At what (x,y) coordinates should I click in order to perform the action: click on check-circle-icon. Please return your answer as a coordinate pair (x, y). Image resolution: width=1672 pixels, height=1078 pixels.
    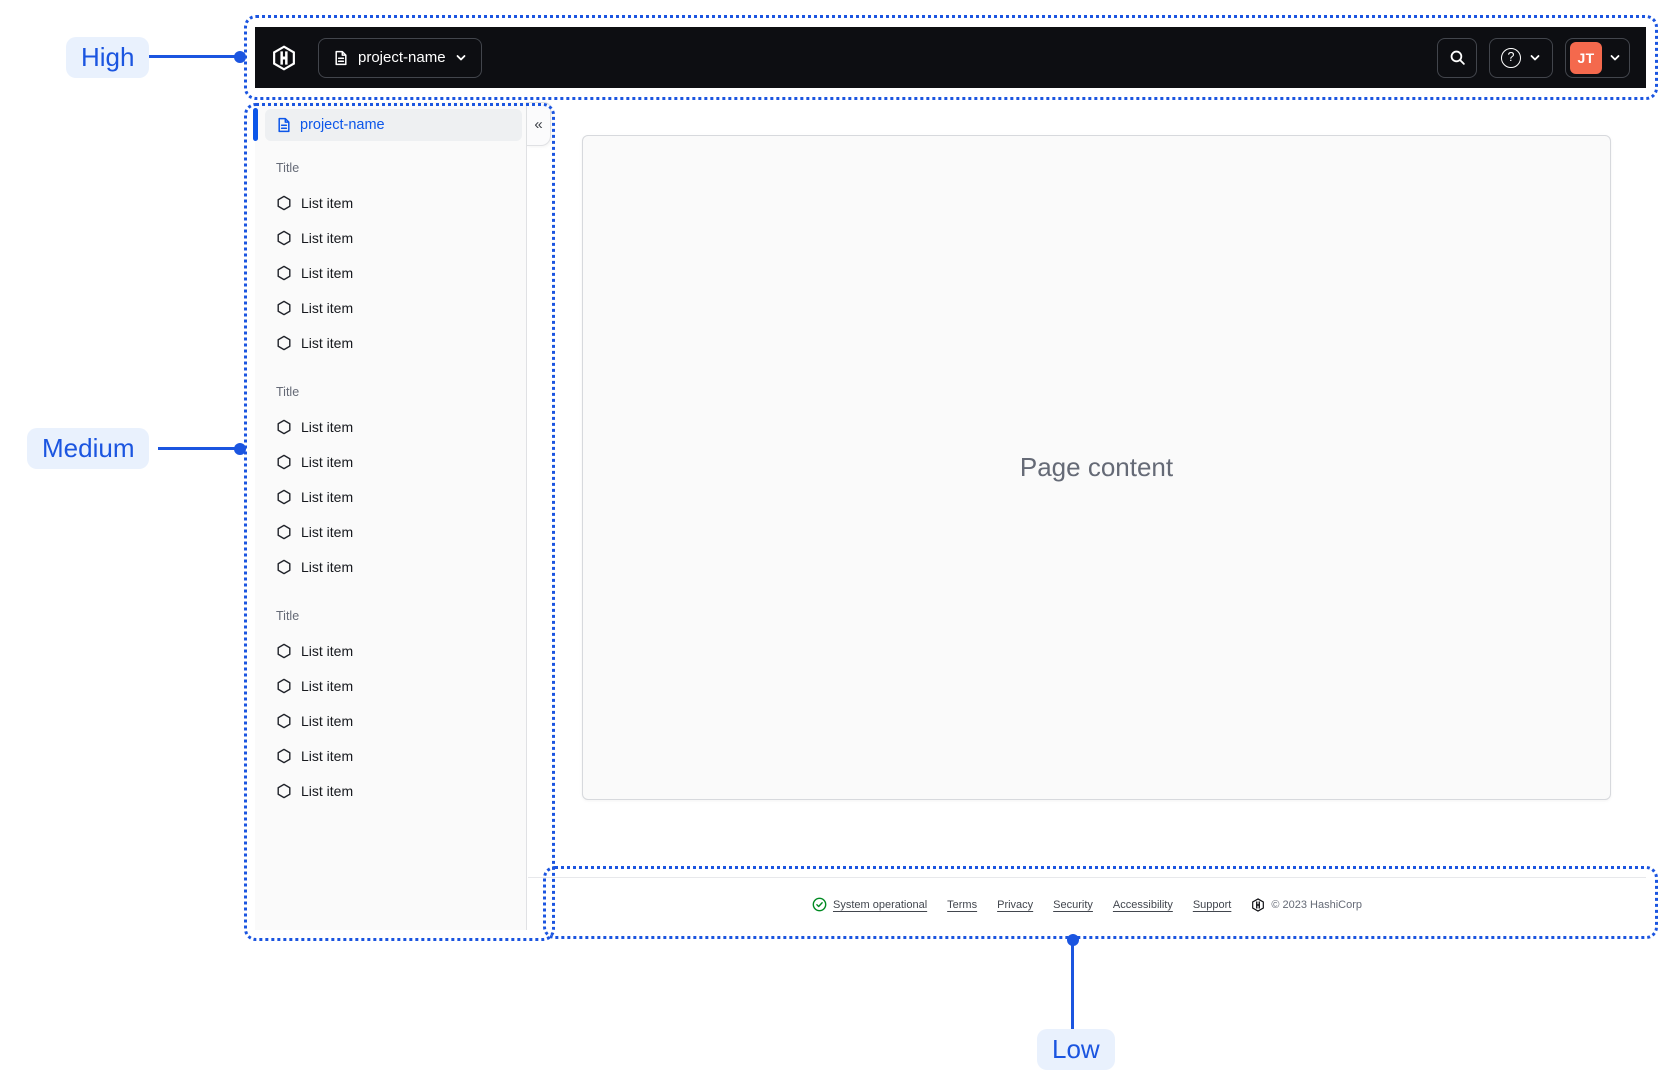
    Looking at the image, I should click on (819, 904).